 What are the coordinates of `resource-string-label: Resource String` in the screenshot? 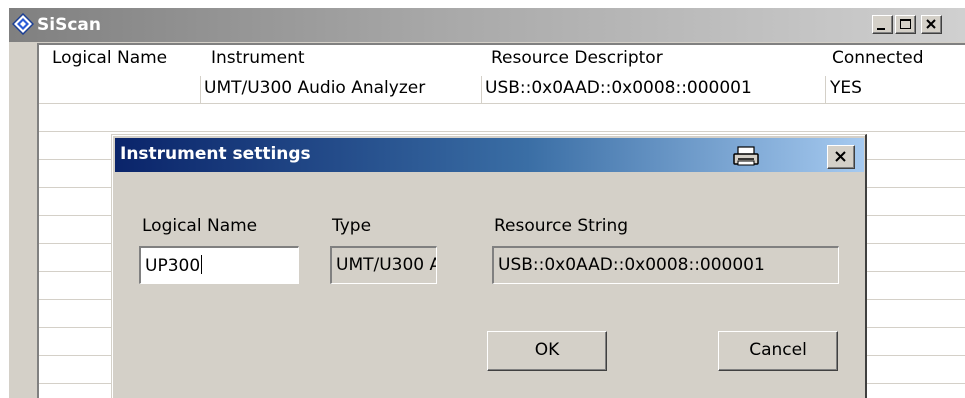 It's located at (561, 226).